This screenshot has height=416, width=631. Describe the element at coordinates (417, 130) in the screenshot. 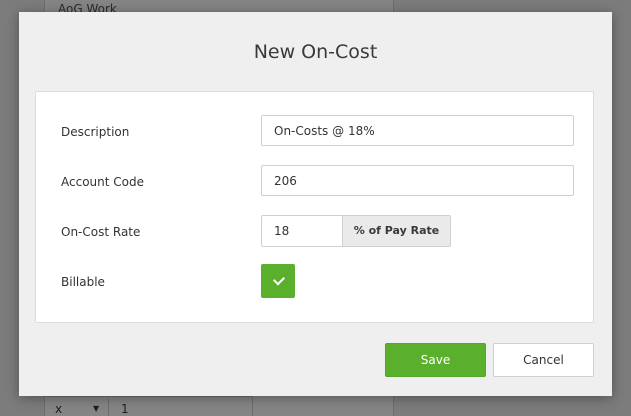

I see `description-input` at that location.